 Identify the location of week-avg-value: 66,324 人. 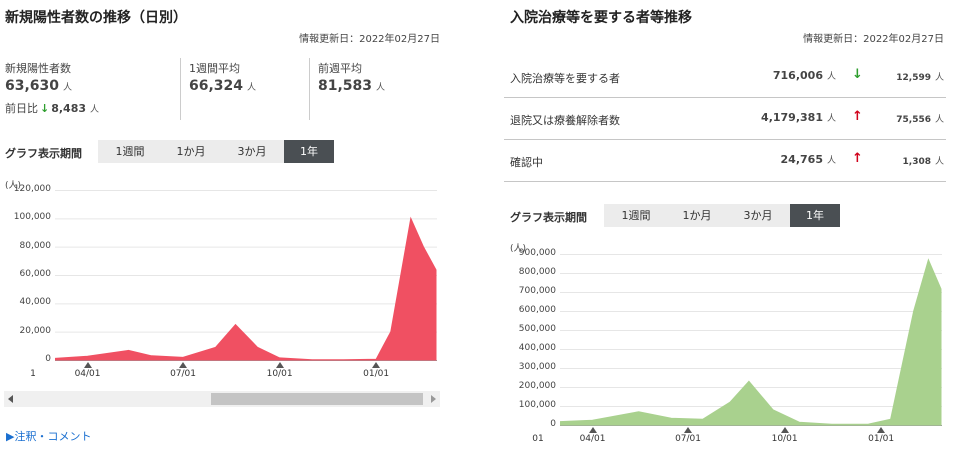
(223, 86).